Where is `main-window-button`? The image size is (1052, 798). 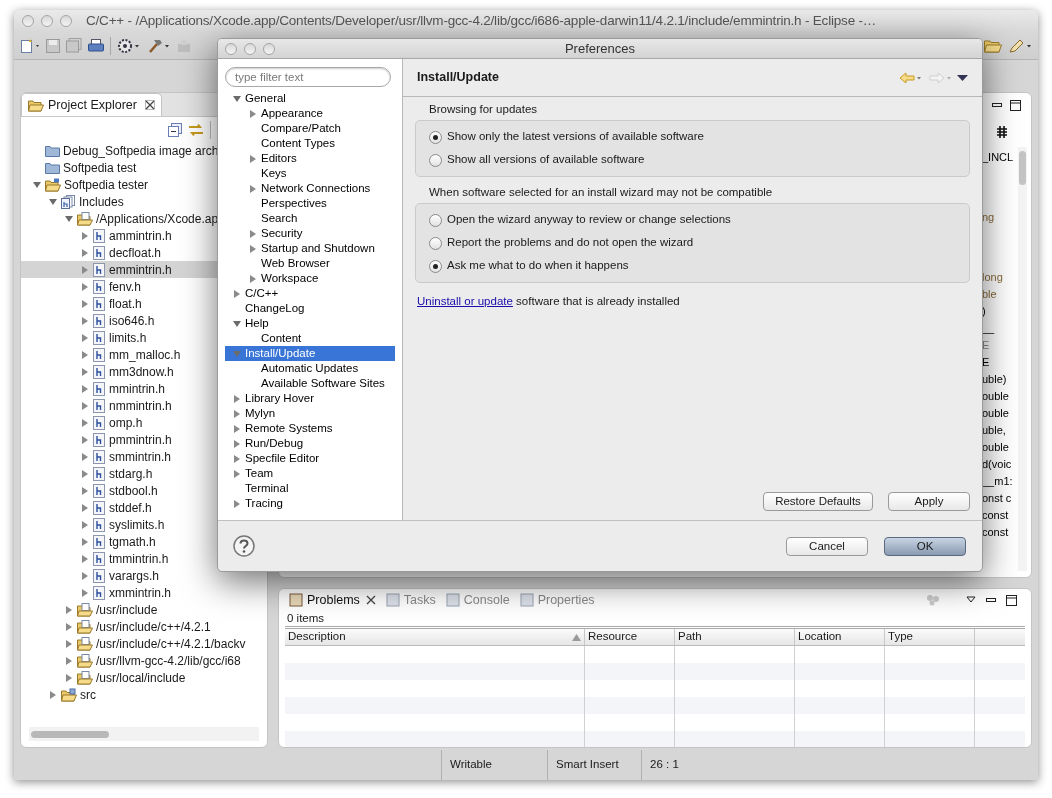 main-window-button is located at coordinates (28, 21).